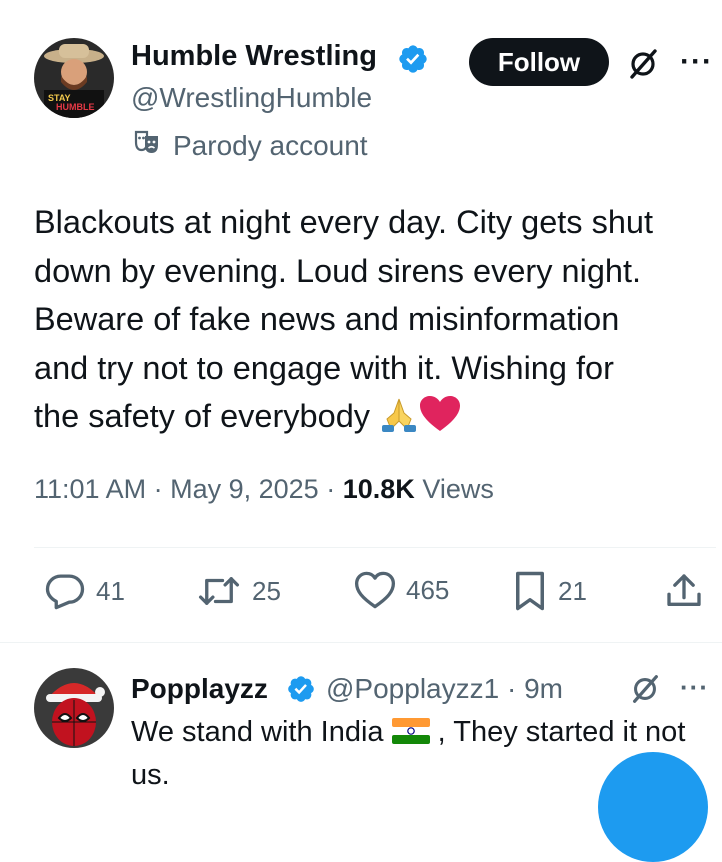  I want to click on tweet-actions: 41 25 465 21, so click(361, 596).